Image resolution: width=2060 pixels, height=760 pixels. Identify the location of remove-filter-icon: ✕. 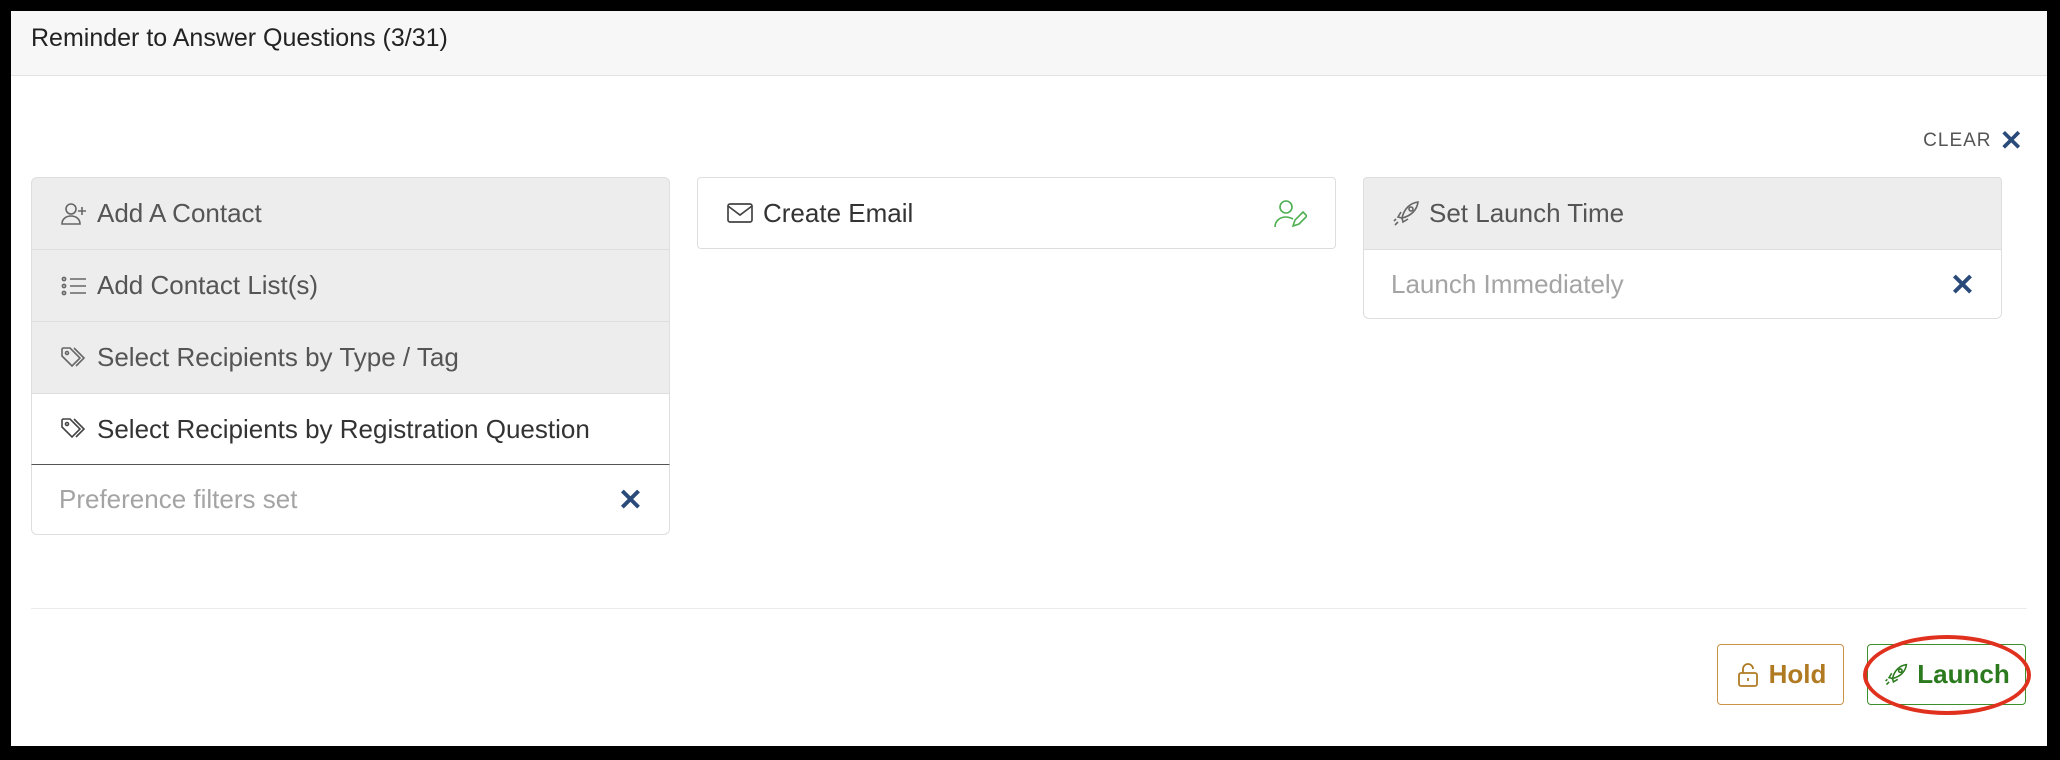
(630, 500).